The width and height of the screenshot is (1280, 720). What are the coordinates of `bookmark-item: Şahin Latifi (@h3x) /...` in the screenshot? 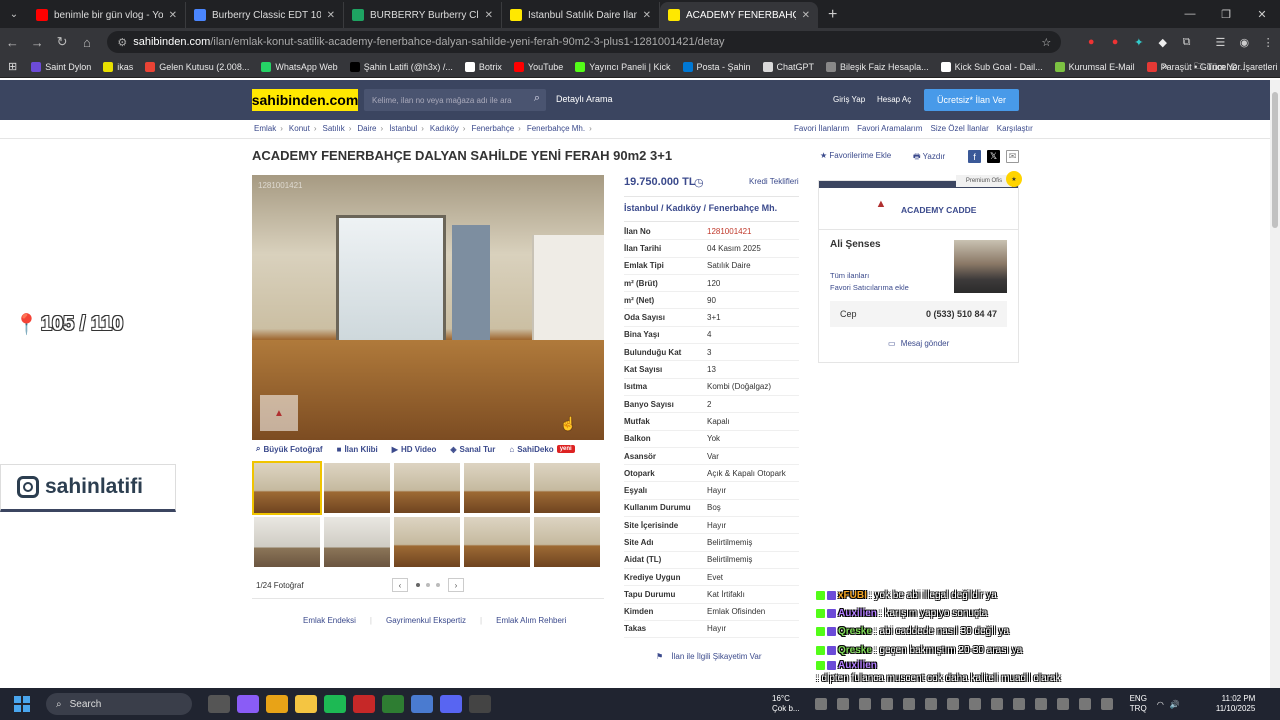 It's located at (401, 66).